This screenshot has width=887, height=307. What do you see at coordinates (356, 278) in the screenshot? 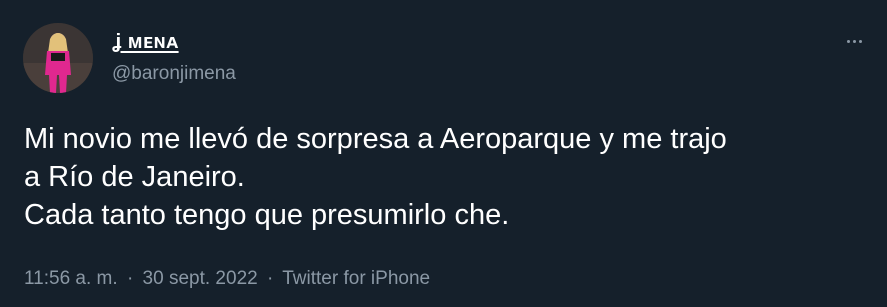
I see `tweet-source: Twitter for iPhone` at bounding box center [356, 278].